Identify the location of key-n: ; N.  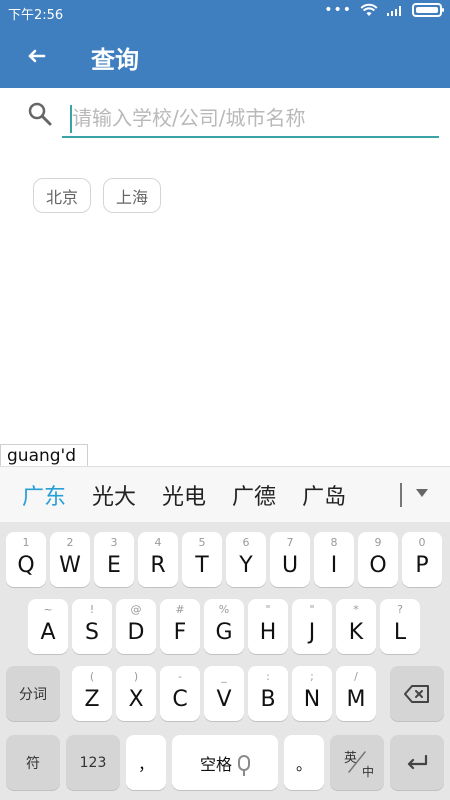
(312, 693).